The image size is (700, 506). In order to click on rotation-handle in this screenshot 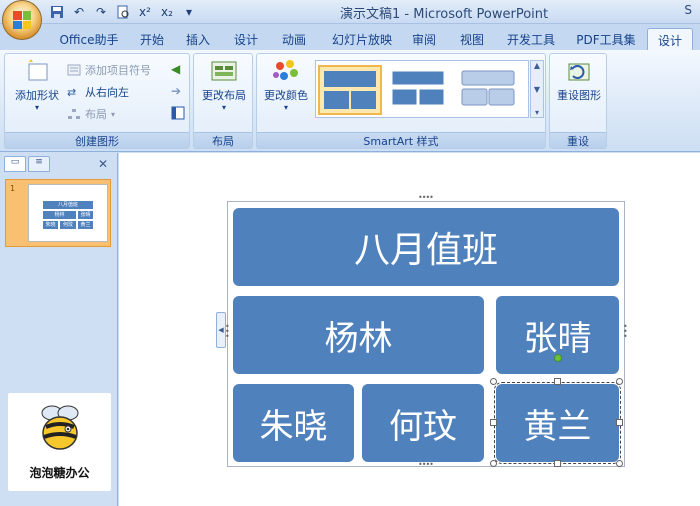, I will do `click(558, 358)`.